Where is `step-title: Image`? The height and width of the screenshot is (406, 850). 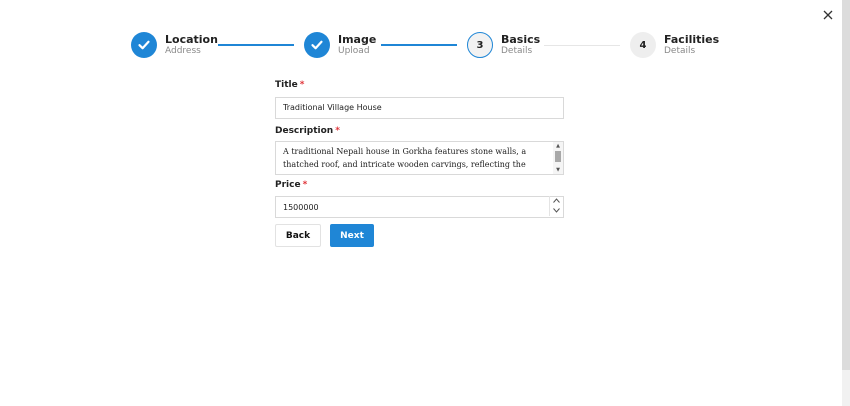 step-title: Image is located at coordinates (357, 39).